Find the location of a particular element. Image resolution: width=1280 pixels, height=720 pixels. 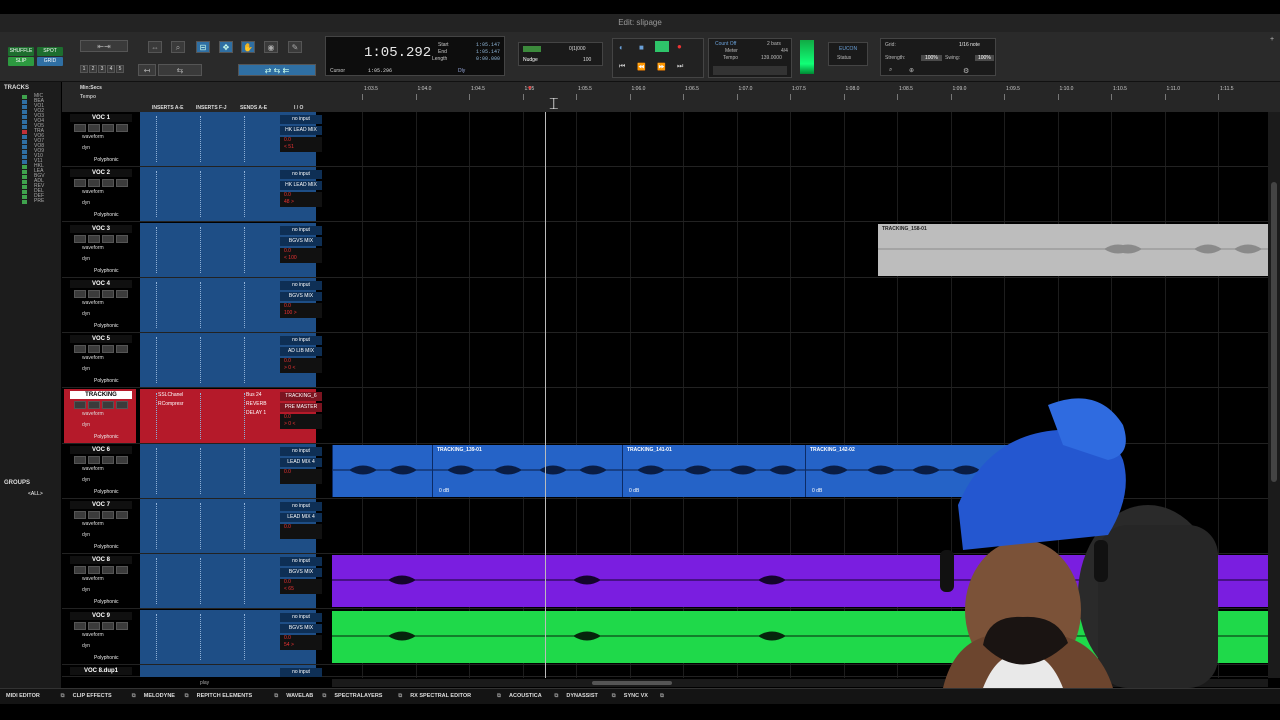

magnifier-tool-icon: ⌕ is located at coordinates (178, 47).